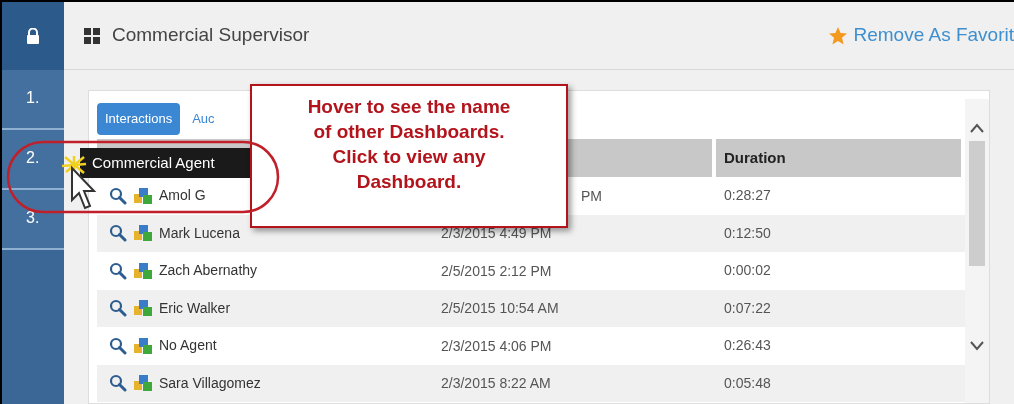 The width and height of the screenshot is (1014, 404). I want to click on table-cell-text: Eric Walker, so click(195, 308).